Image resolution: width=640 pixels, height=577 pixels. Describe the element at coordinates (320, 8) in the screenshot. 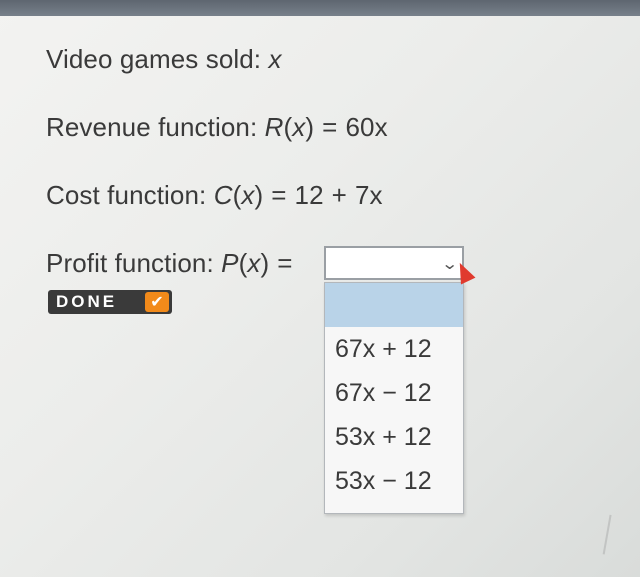

I see `top-frame-strip` at that location.